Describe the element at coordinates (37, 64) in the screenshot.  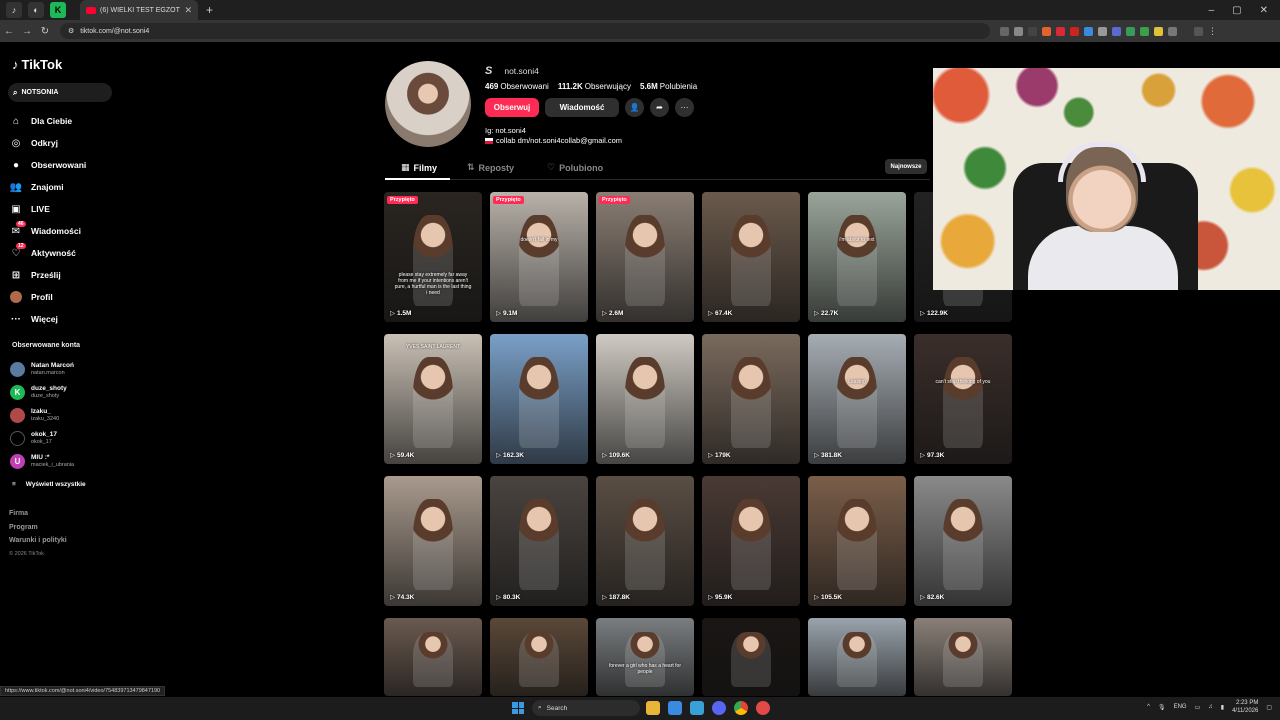
I see `tiktok-logo: ♪ TikTok` at that location.